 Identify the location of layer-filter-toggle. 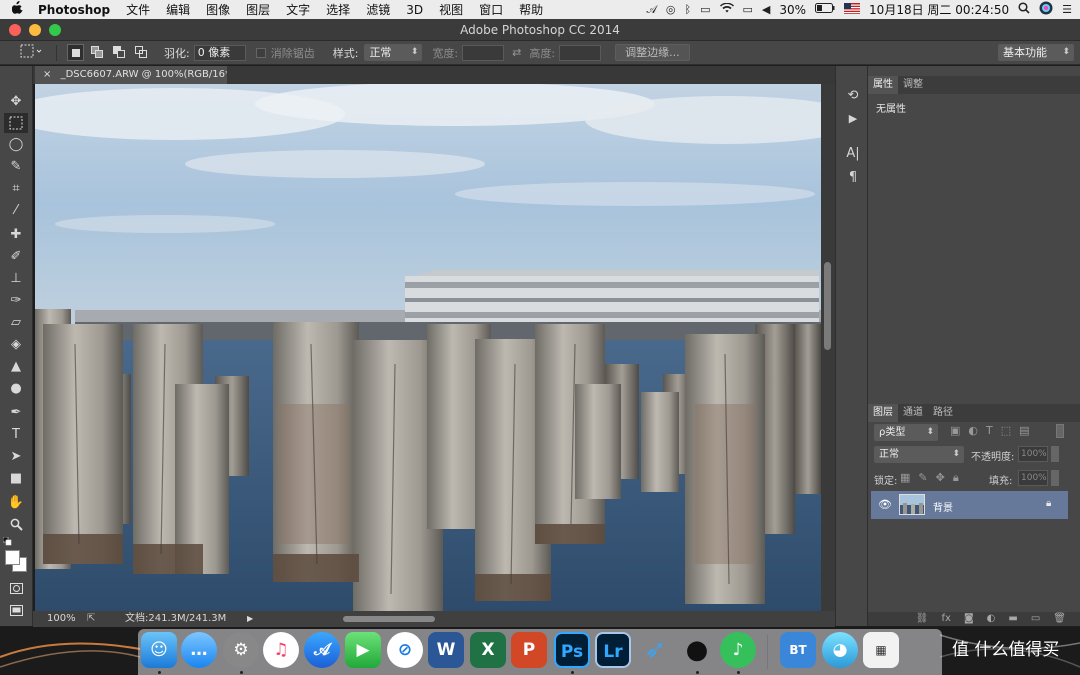
(1060, 431).